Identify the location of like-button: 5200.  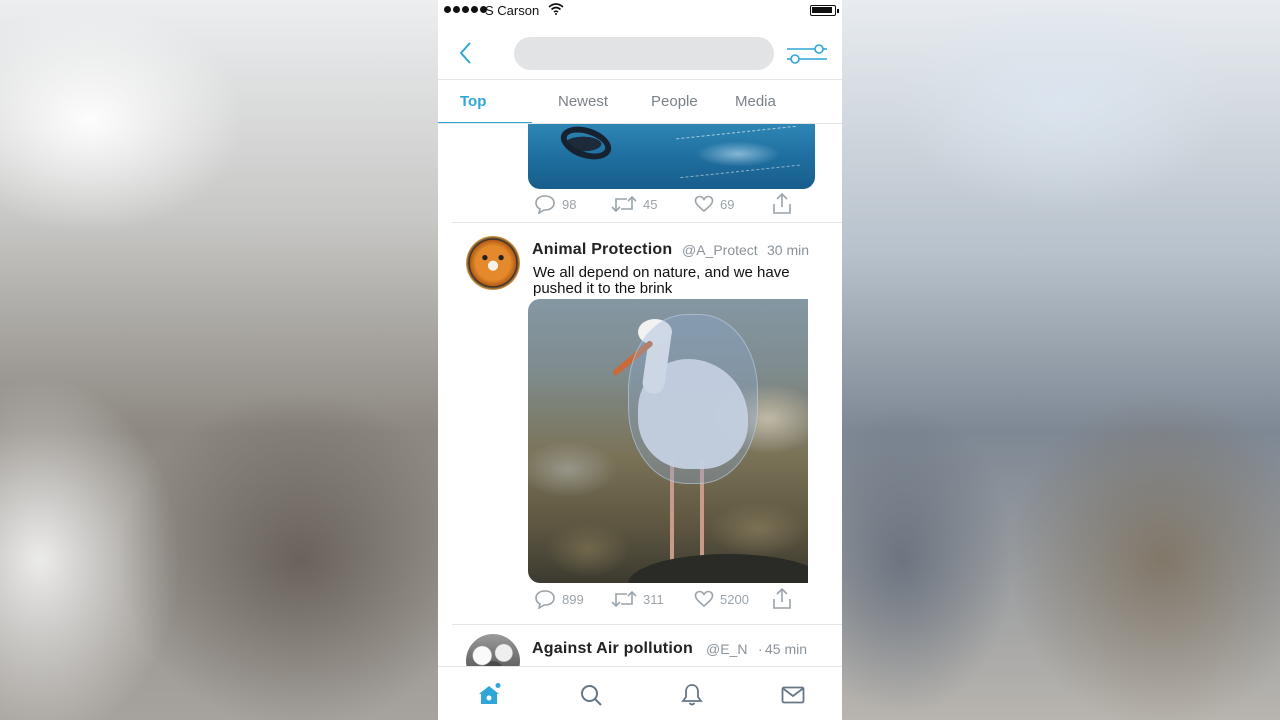
(721, 599).